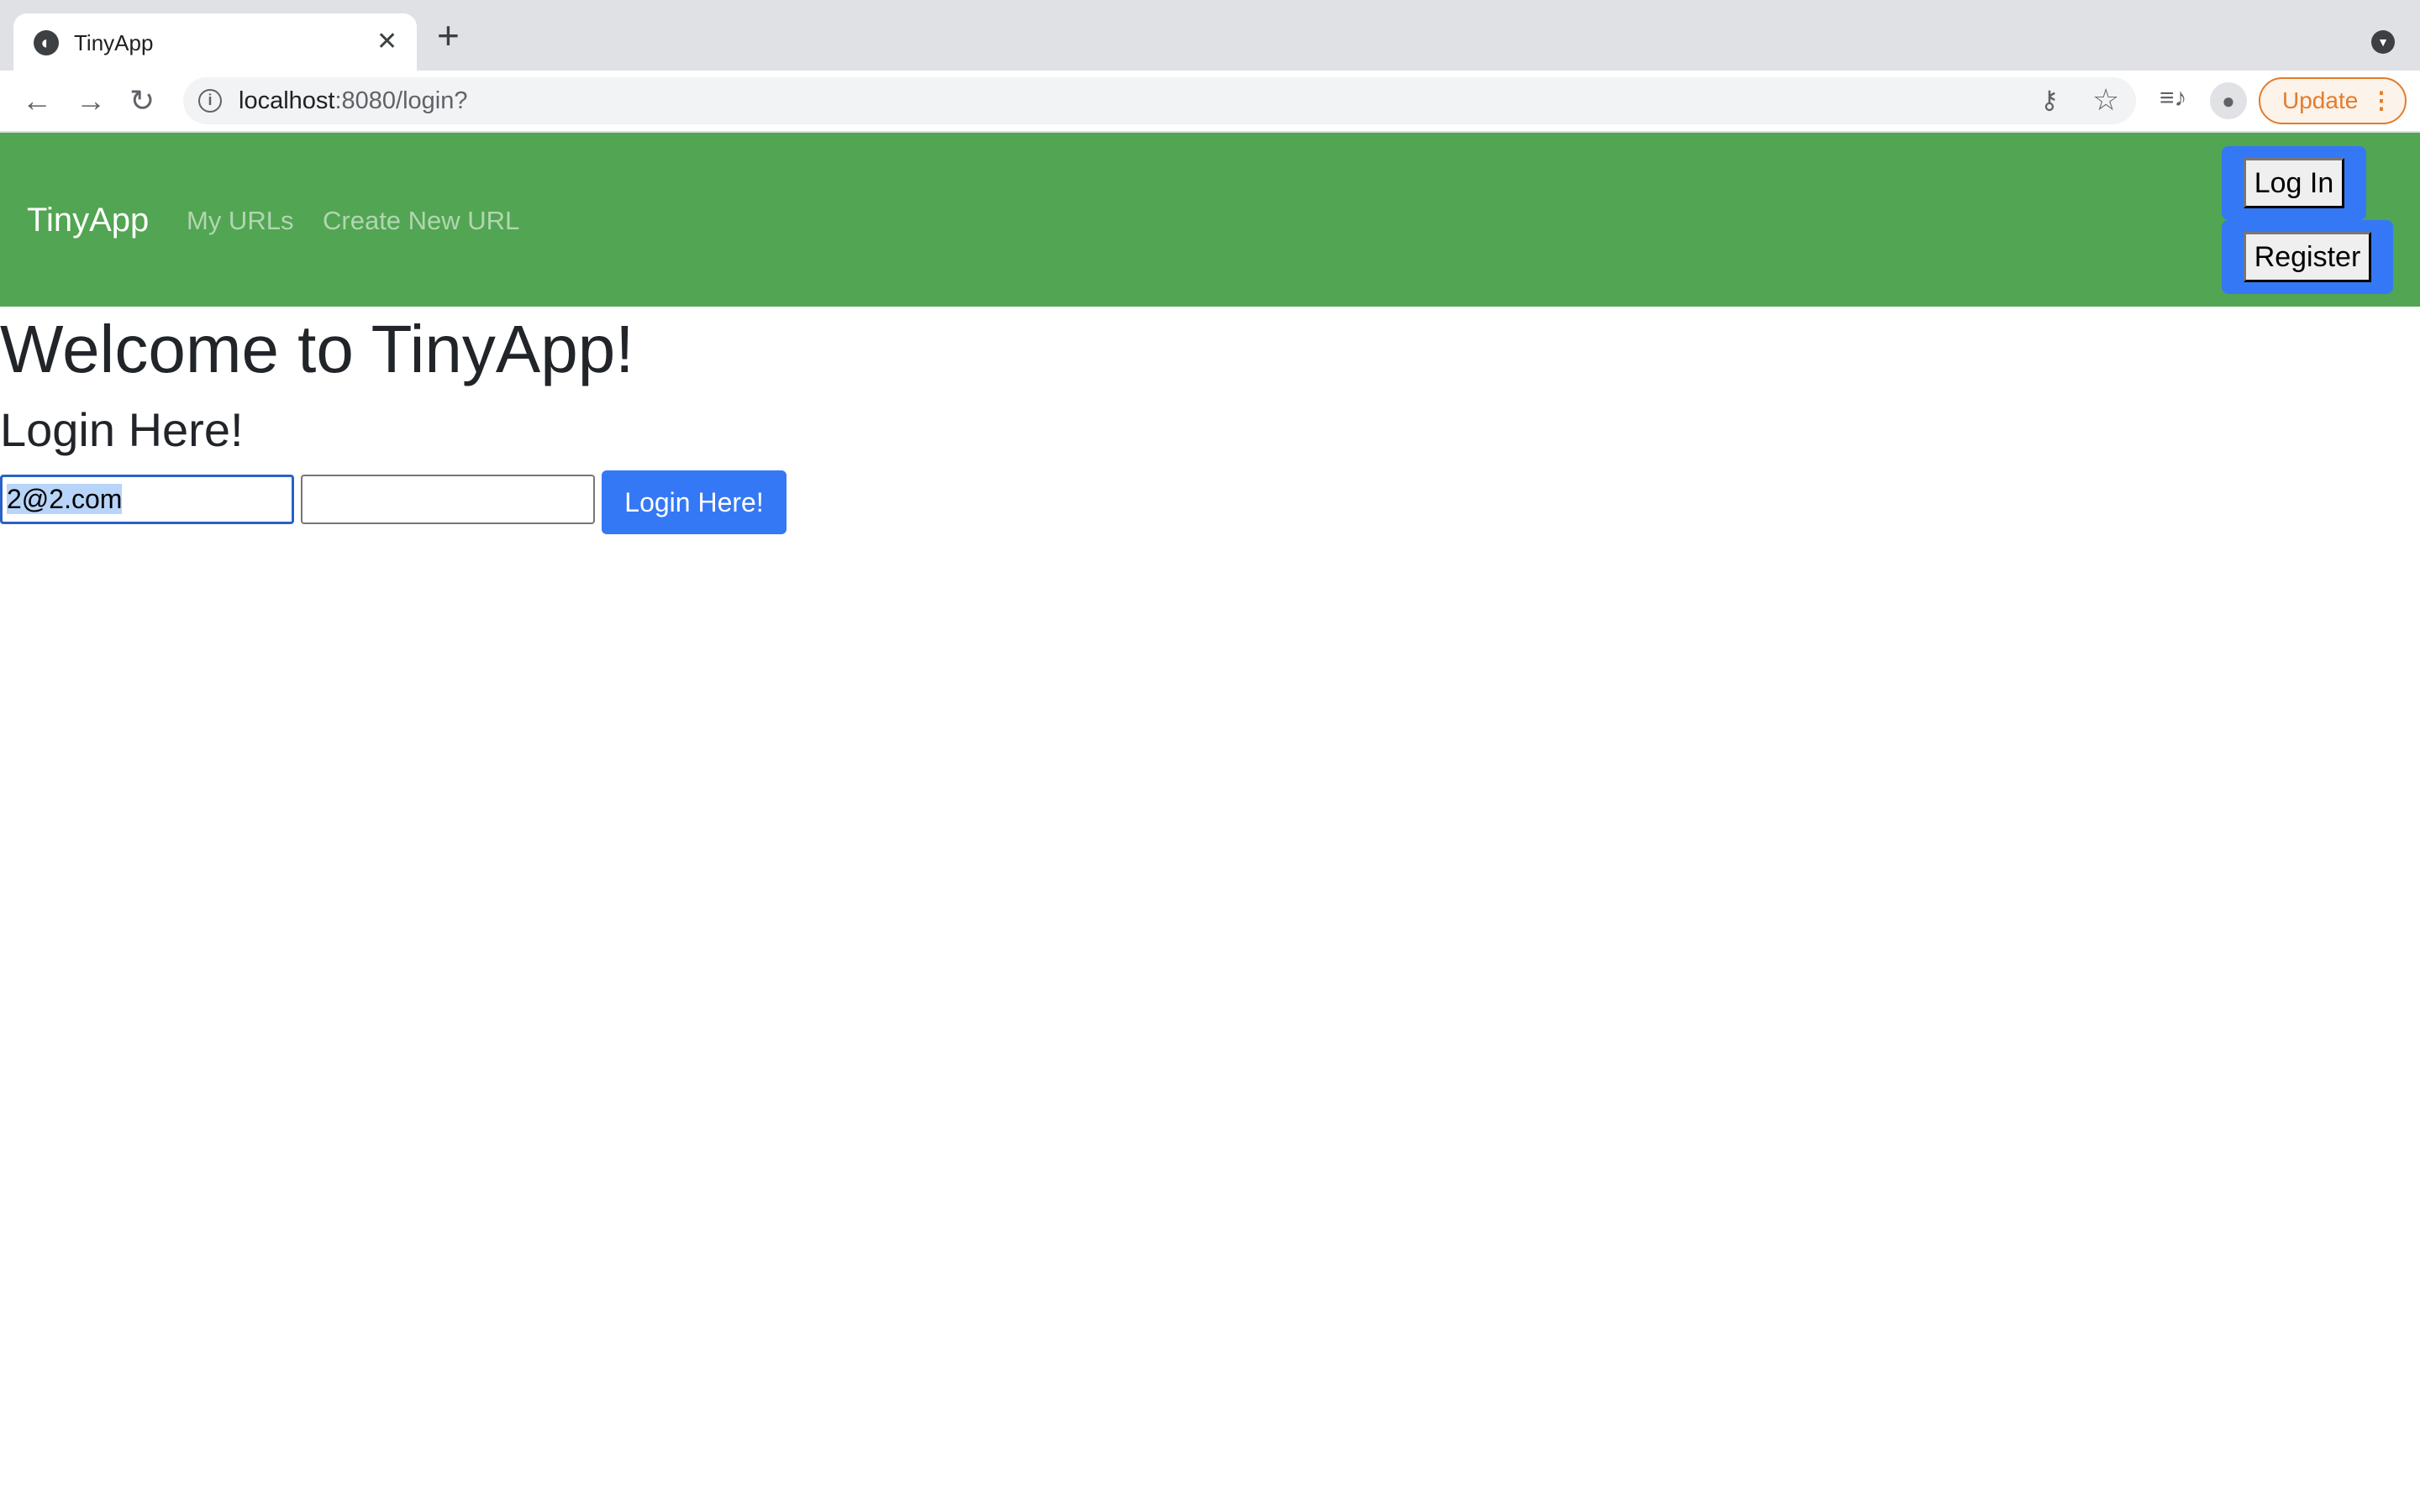 This screenshot has width=2420, height=1512. Describe the element at coordinates (287, 100) in the screenshot. I see `url-host: localhost` at that location.